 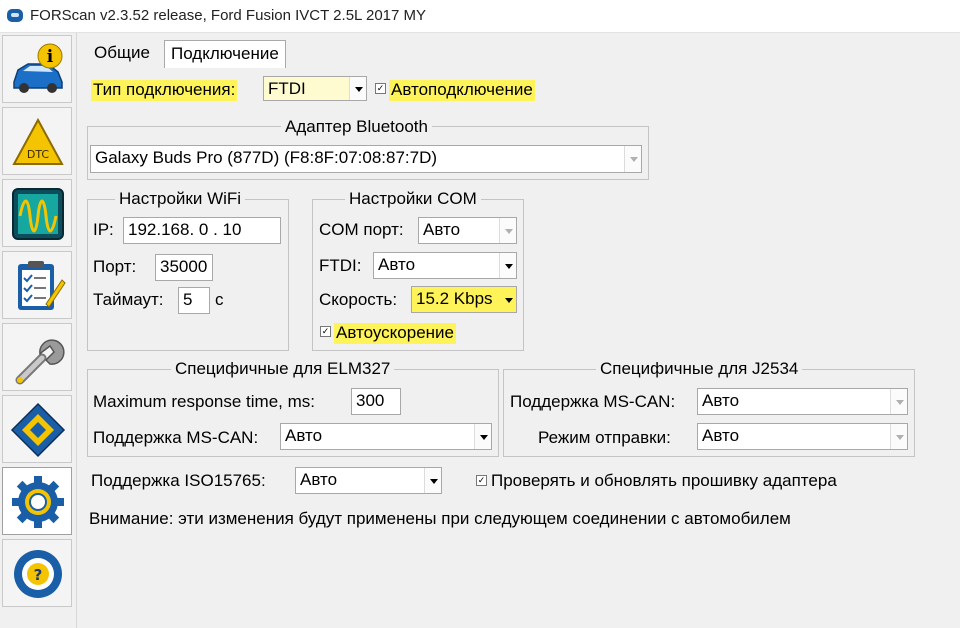 I want to click on settings-gear-icon, so click(x=38, y=502).